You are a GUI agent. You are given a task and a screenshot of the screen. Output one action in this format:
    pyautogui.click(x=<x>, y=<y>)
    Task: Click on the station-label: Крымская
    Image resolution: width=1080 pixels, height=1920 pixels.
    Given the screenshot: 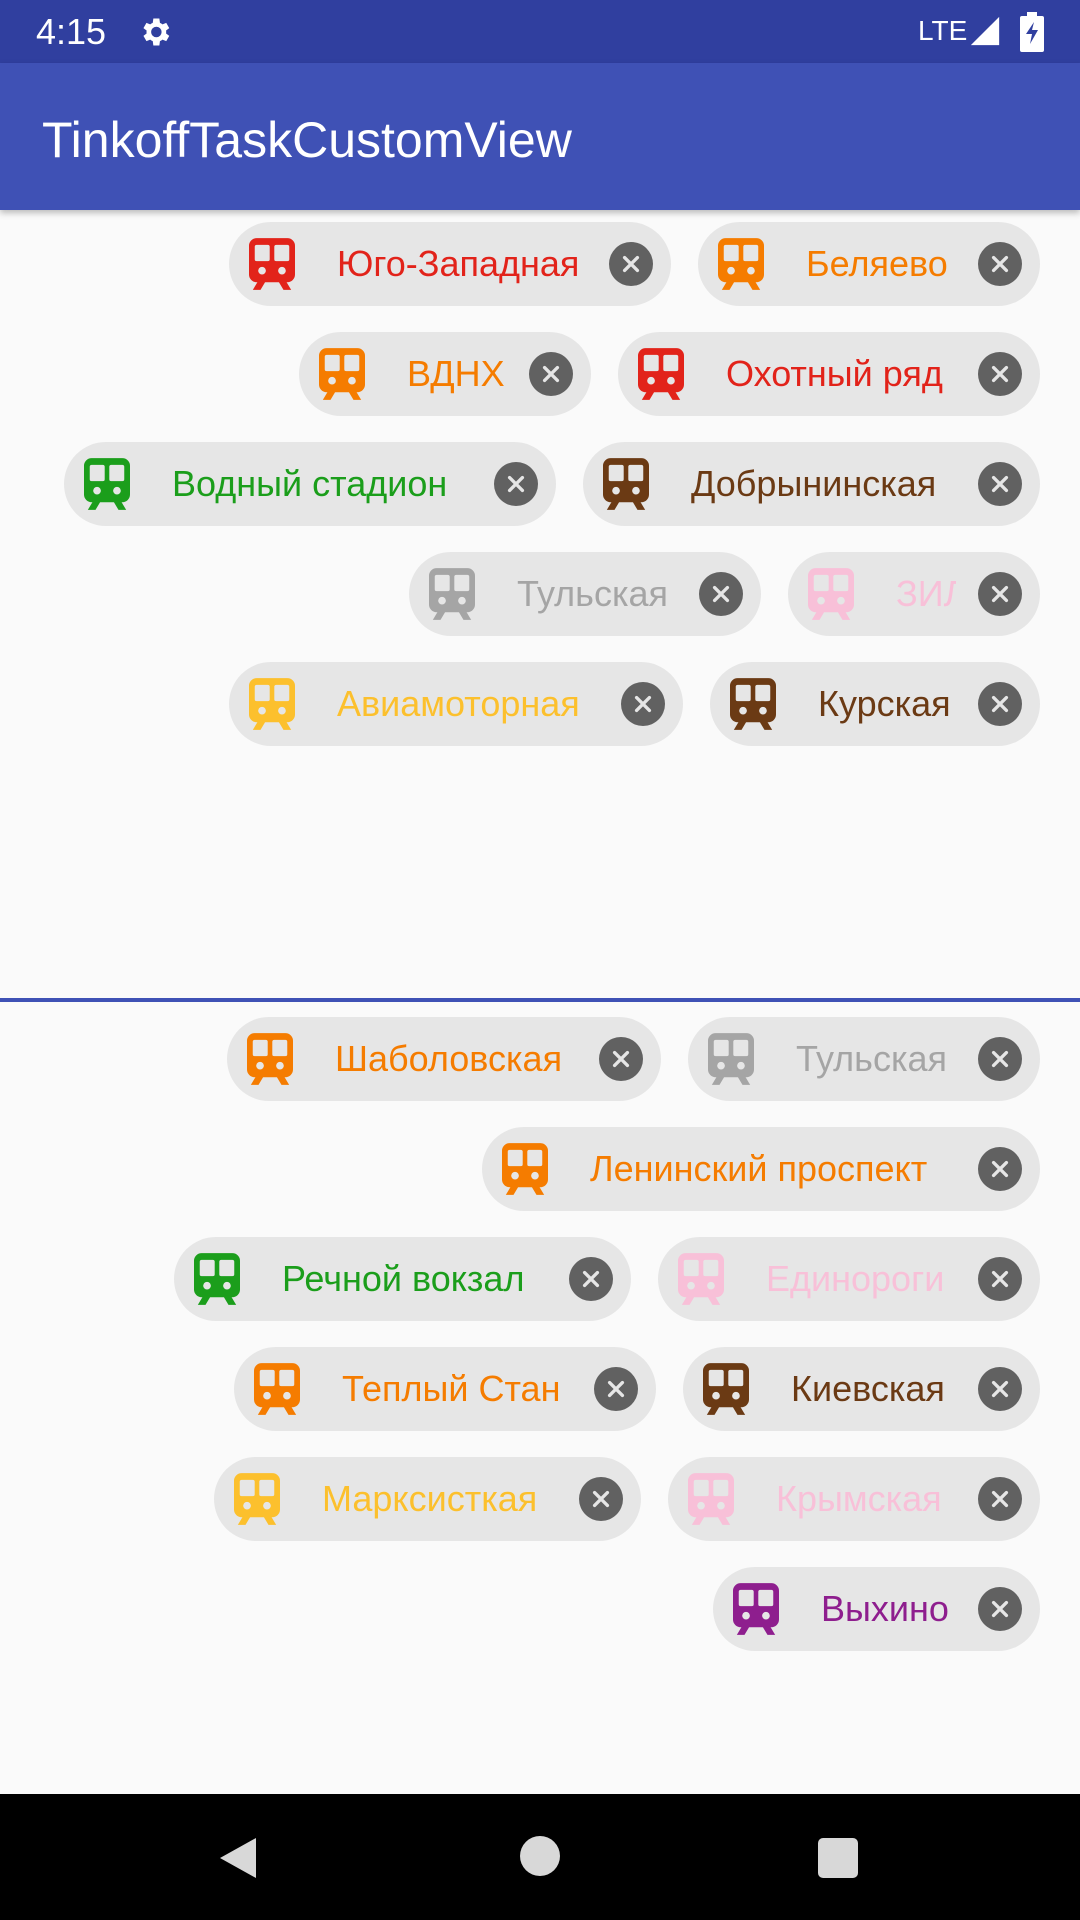 What is the action you would take?
    pyautogui.click(x=859, y=1498)
    